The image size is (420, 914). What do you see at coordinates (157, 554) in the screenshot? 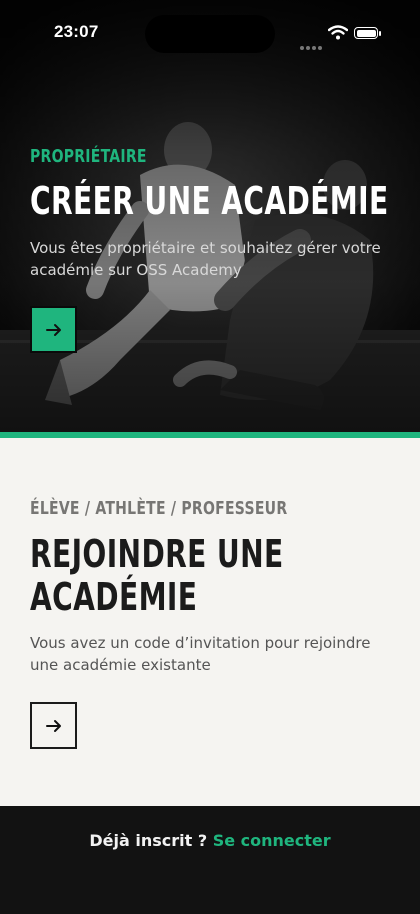
I see `join-title-line-1: REJOINDRE UNE` at bounding box center [157, 554].